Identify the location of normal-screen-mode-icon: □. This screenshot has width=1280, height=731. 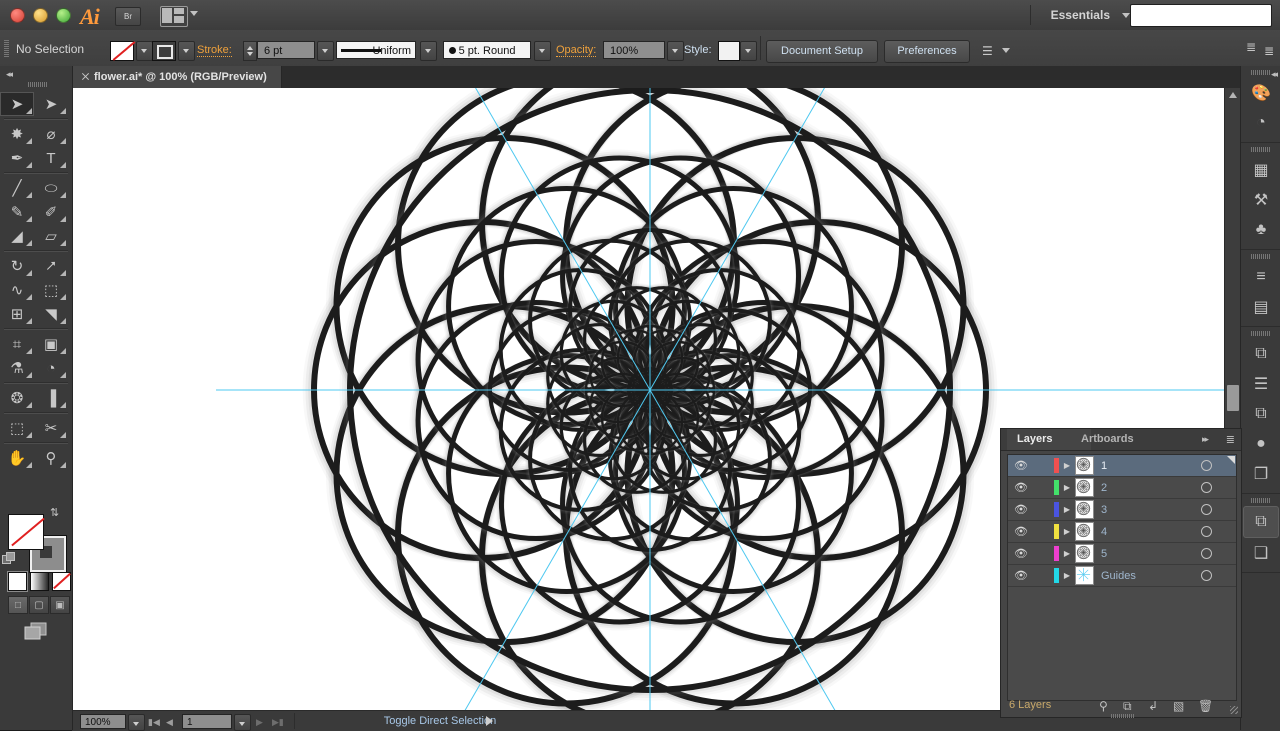
(18, 605).